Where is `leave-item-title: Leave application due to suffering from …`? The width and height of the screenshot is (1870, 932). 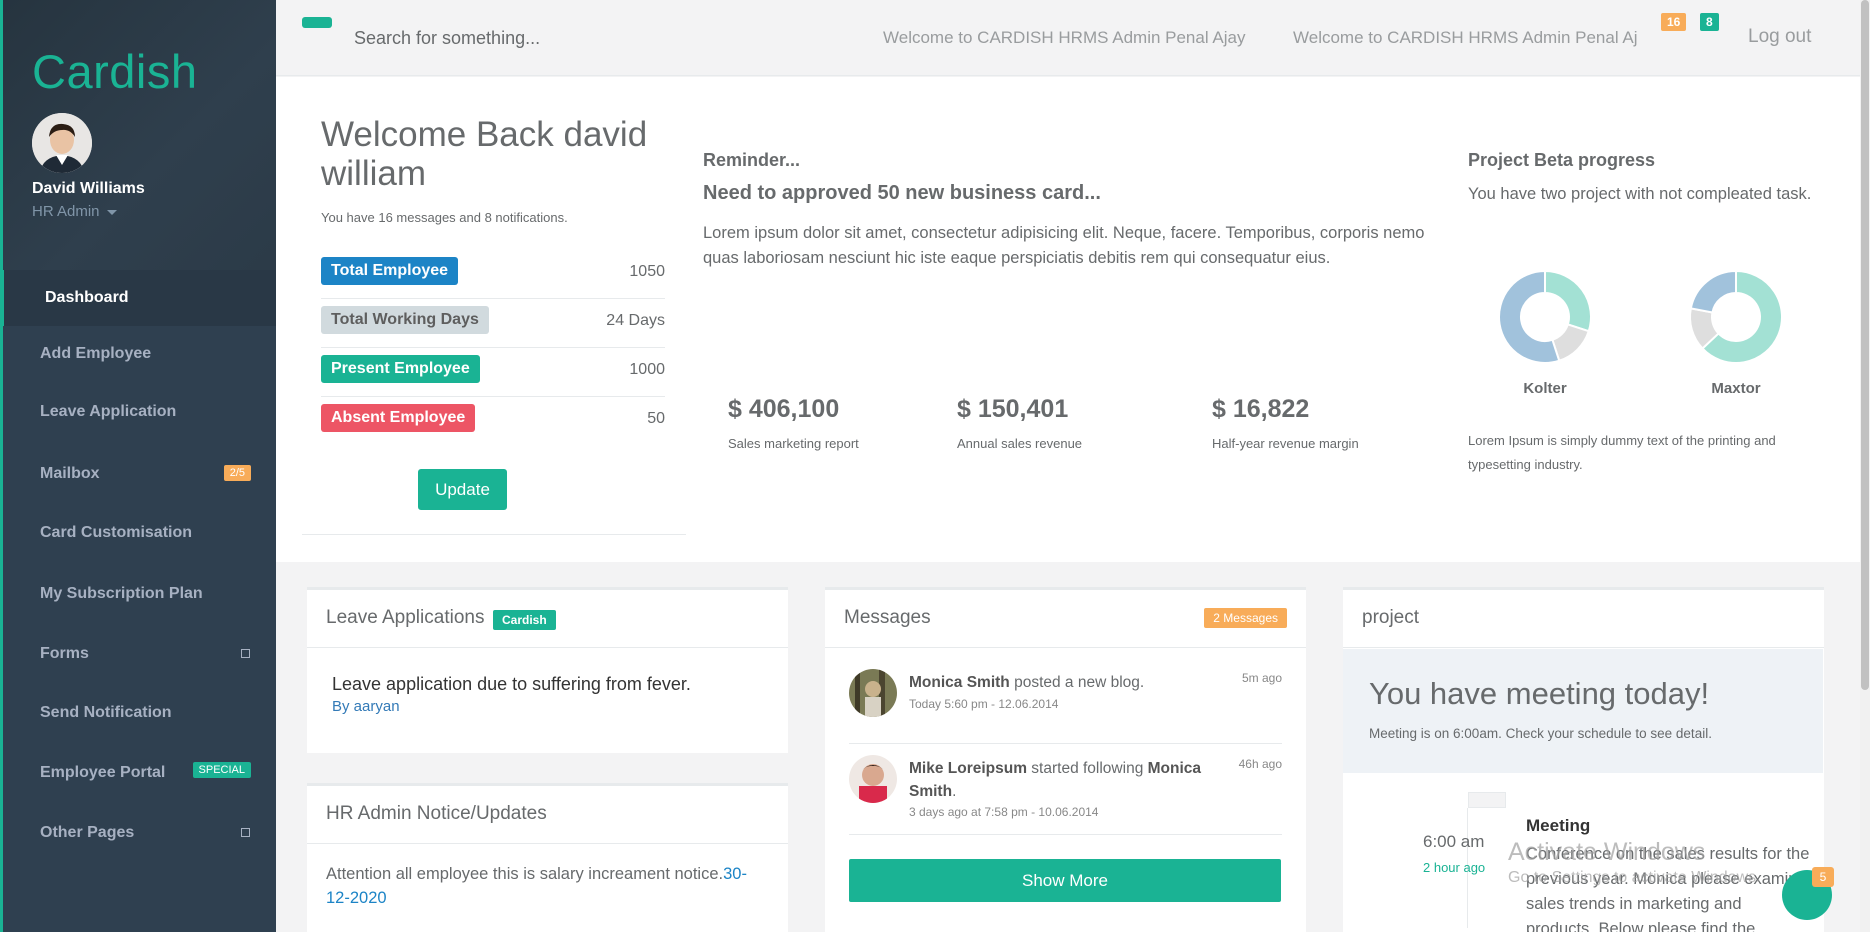
leave-item-title: Leave application due to suffering from … is located at coordinates (511, 684).